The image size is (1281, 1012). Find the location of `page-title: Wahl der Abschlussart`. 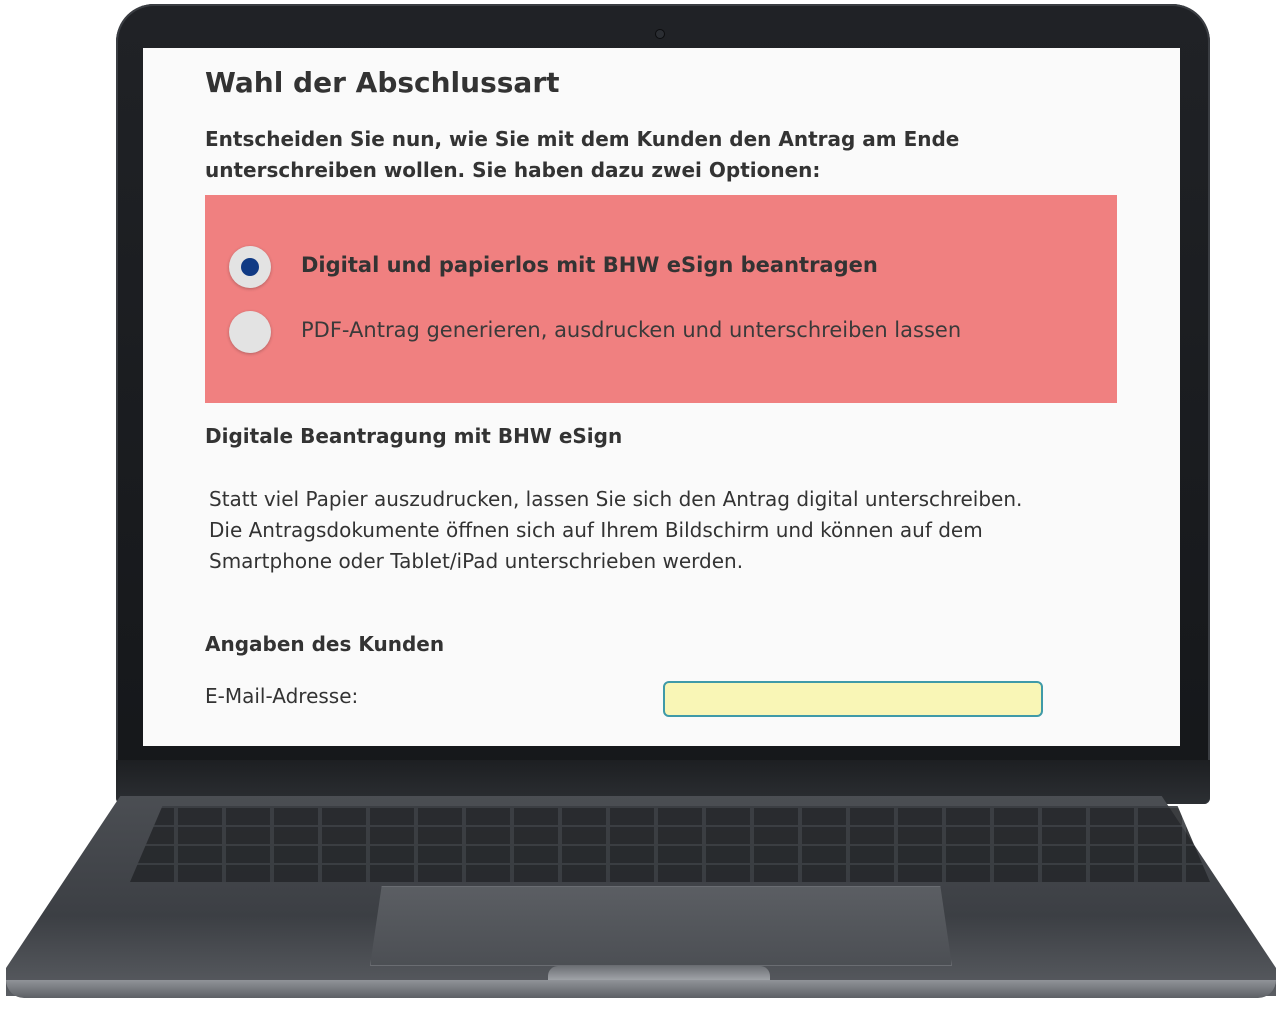

page-title: Wahl der Abschlussart is located at coordinates (382, 82).